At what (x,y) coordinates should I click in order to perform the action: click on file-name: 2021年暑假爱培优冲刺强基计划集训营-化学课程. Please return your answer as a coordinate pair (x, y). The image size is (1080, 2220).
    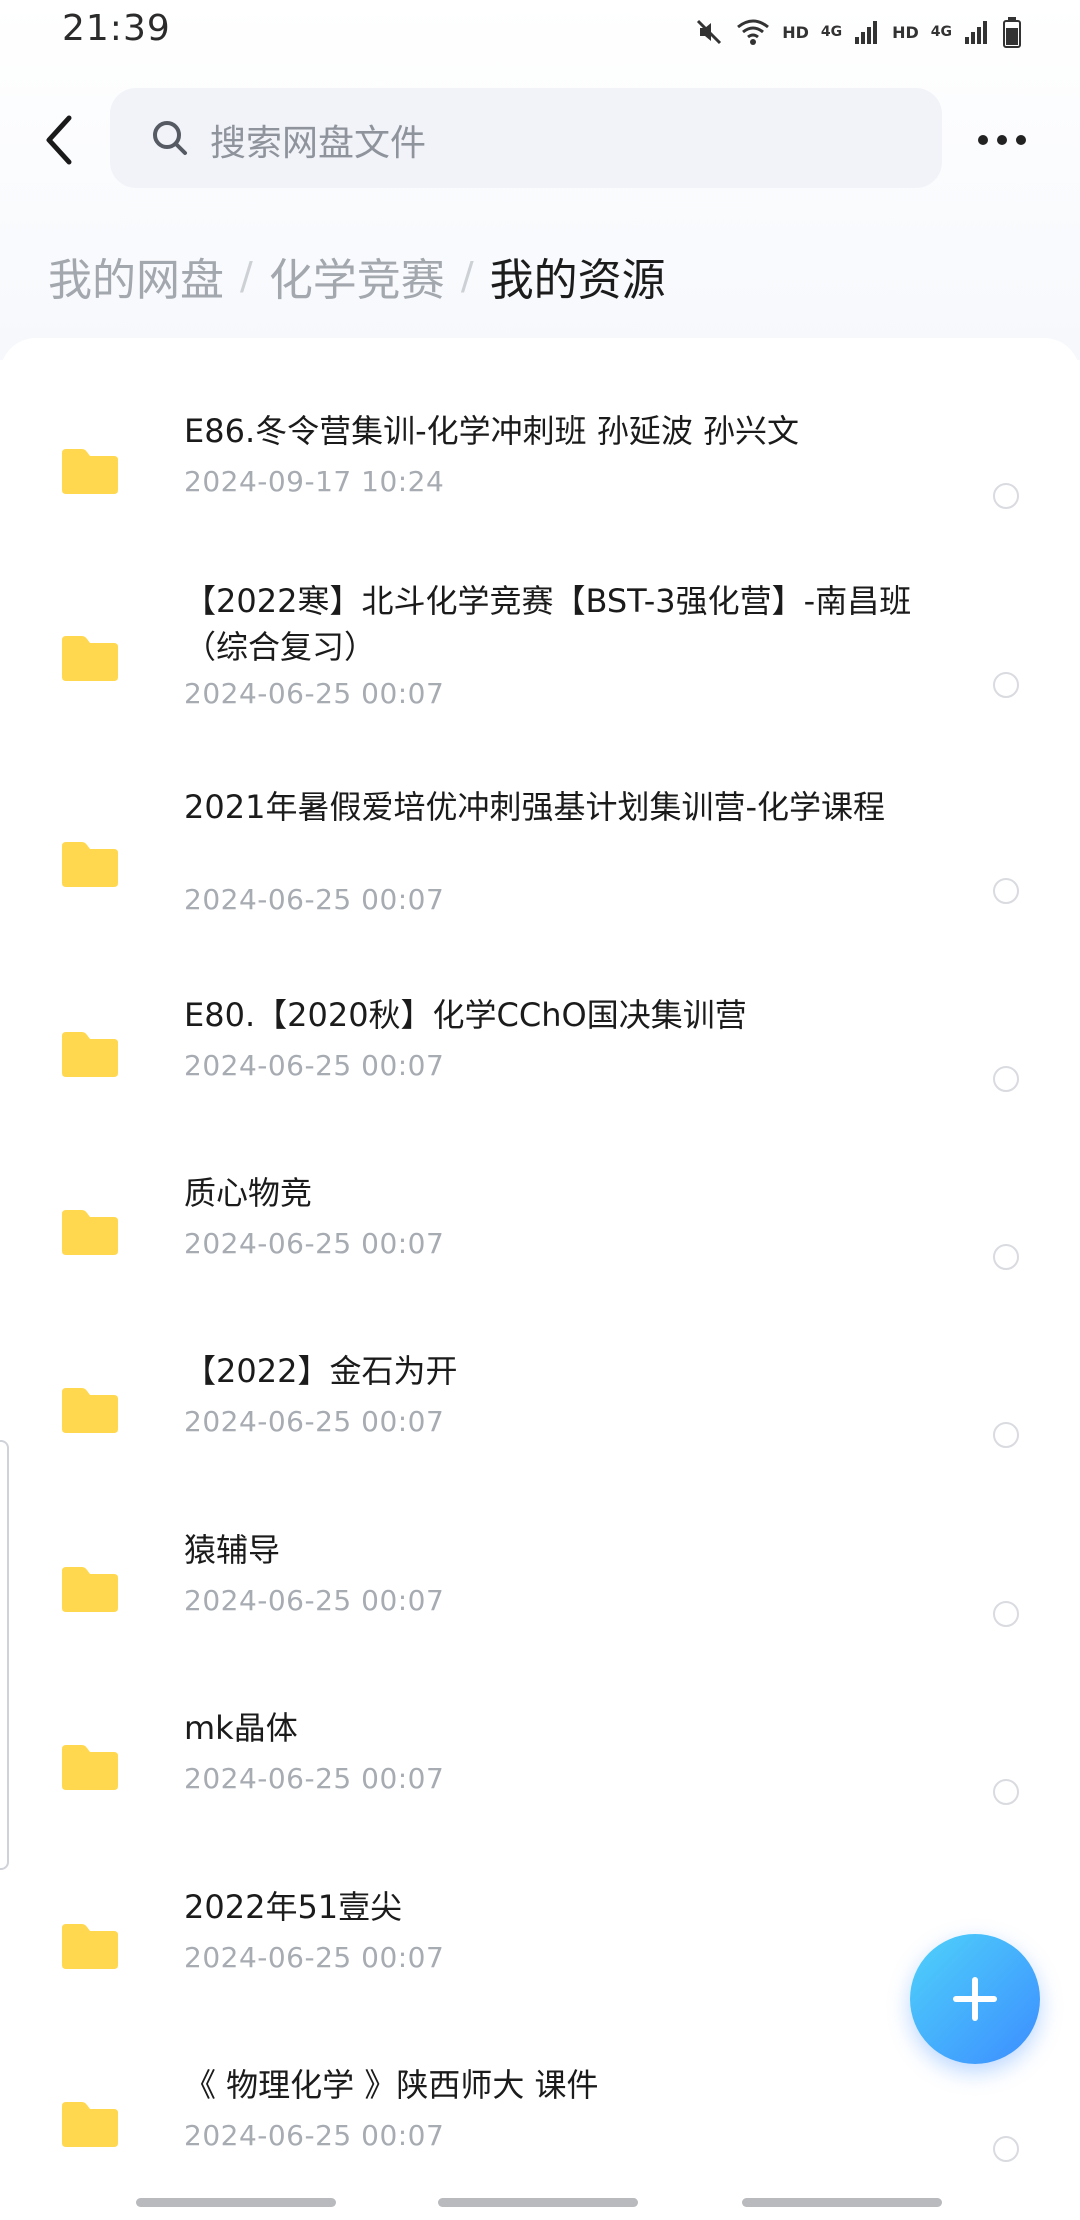
    Looking at the image, I should click on (534, 807).